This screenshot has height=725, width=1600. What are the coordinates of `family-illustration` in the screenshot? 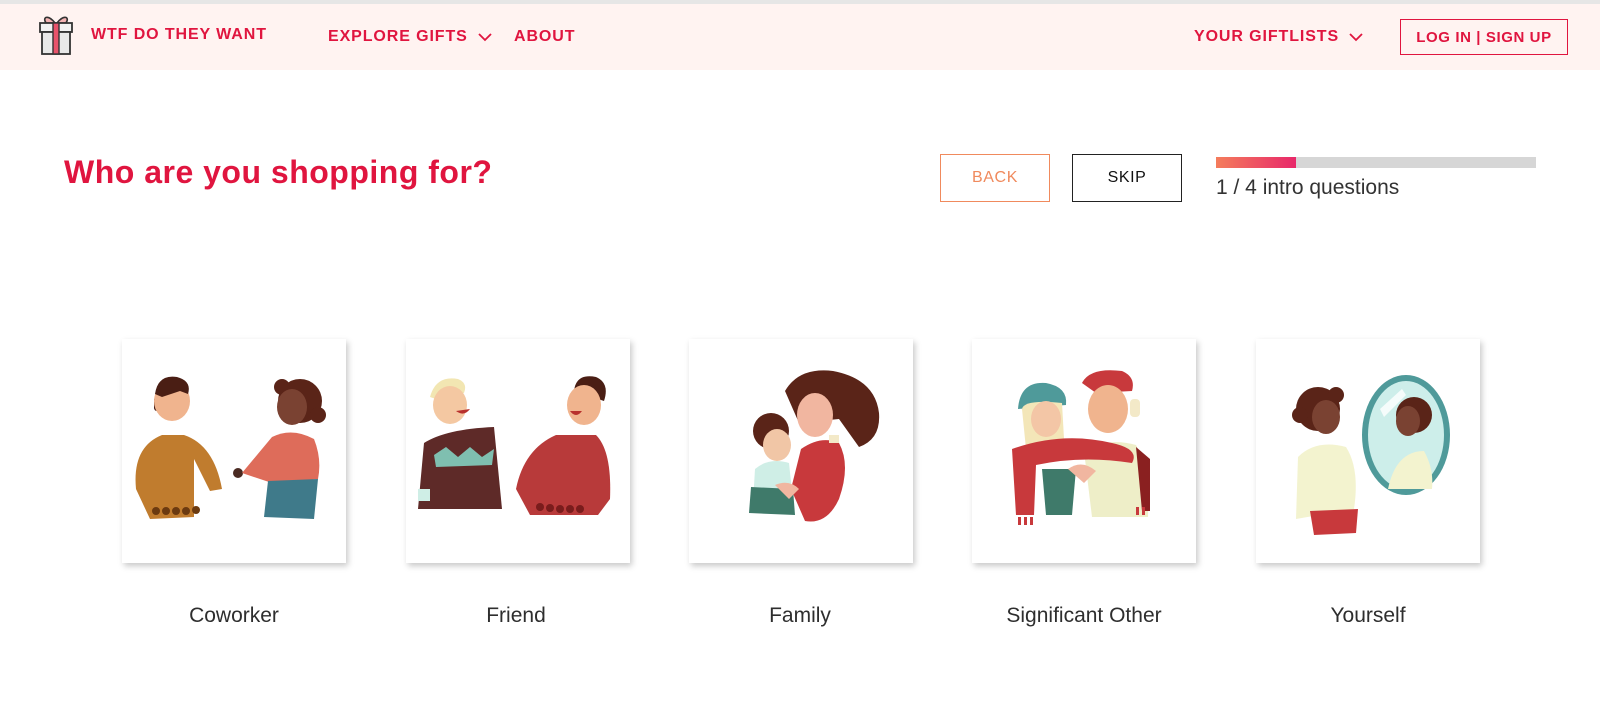 It's located at (814, 446).